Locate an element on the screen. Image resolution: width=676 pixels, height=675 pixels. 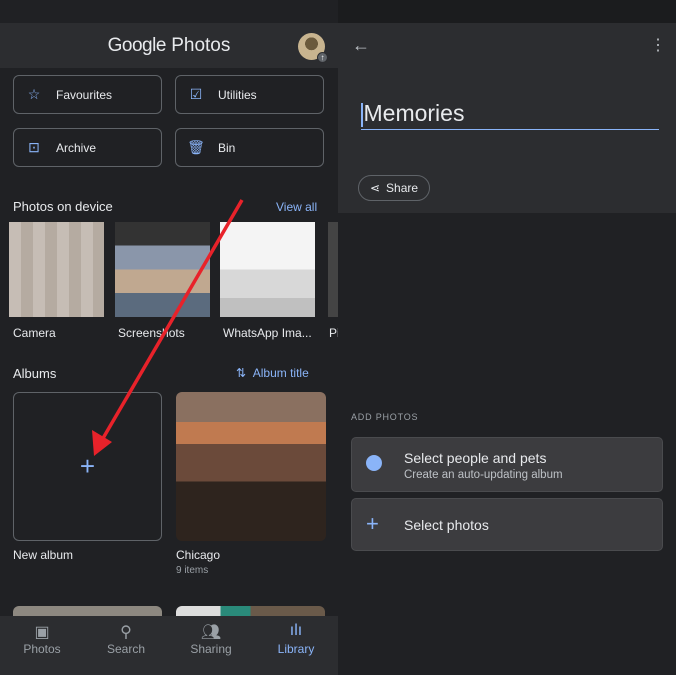
plus-icon: + is located at coordinates (372, 523).